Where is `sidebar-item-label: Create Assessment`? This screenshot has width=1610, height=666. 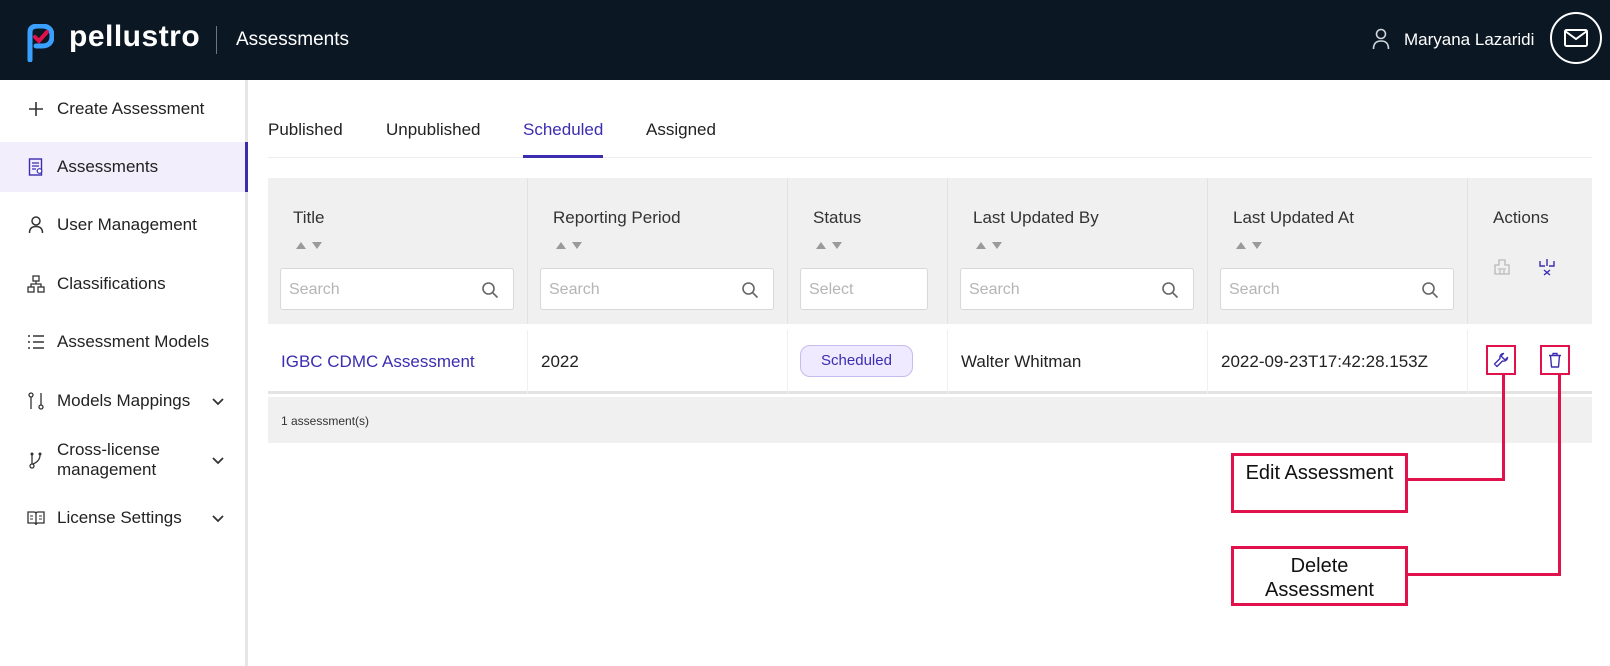 sidebar-item-label: Create Assessment is located at coordinates (131, 108).